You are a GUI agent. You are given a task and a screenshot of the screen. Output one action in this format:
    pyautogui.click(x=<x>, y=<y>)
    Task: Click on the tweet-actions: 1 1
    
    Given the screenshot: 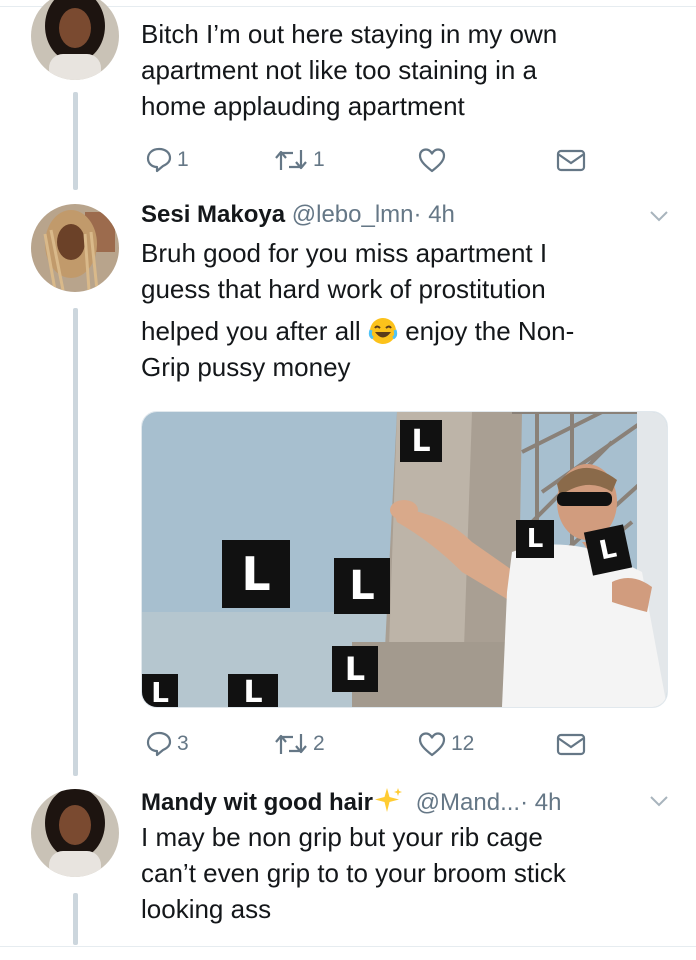 What is the action you would take?
    pyautogui.click(x=366, y=160)
    